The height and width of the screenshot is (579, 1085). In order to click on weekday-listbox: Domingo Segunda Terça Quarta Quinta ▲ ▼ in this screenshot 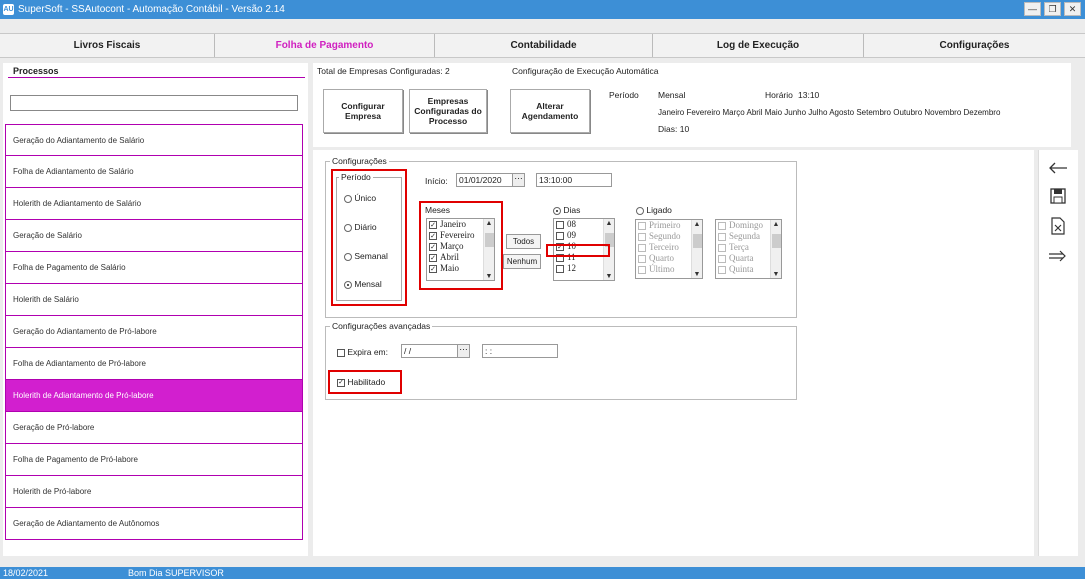, I will do `click(748, 249)`.